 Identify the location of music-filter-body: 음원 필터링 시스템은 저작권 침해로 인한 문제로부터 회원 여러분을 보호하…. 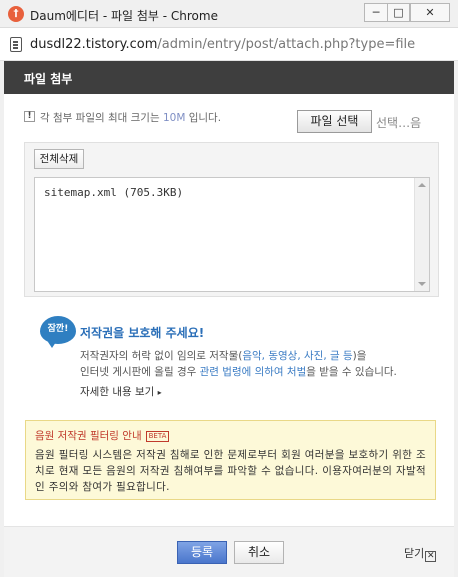
(230, 471).